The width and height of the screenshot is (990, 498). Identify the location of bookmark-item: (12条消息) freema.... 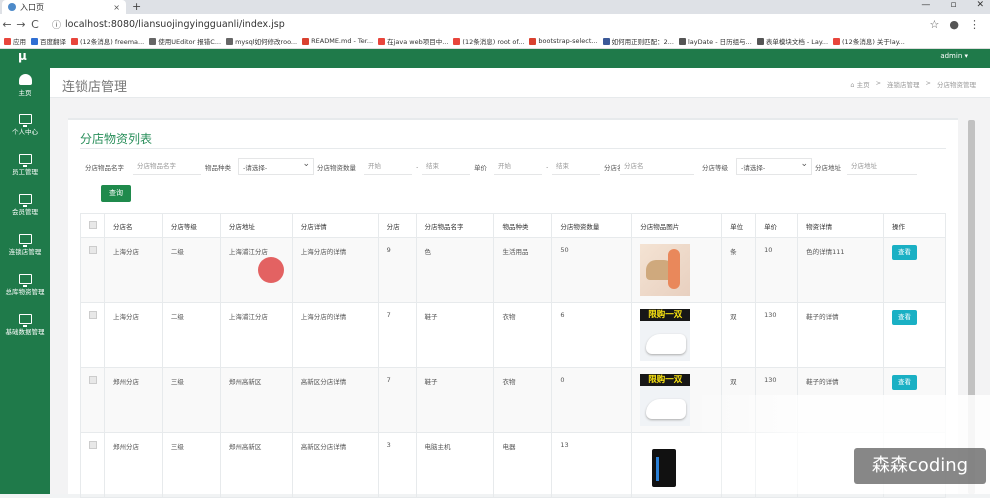
(107, 41).